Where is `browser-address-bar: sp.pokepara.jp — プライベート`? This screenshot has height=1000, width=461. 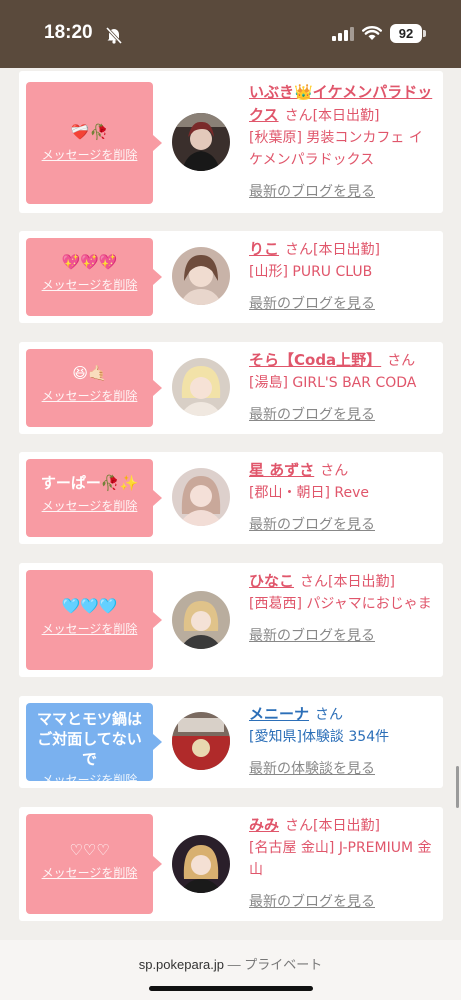 browser-address-bar: sp.pokepara.jp — プライベート is located at coordinates (230, 970).